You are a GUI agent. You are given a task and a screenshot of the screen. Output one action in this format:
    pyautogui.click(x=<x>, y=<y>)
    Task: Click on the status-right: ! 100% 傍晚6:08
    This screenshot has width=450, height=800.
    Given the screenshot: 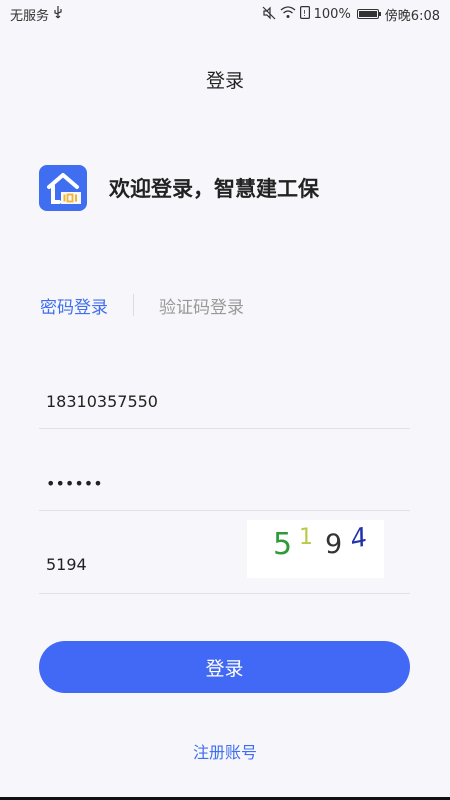 What is the action you would take?
    pyautogui.click(x=351, y=14)
    